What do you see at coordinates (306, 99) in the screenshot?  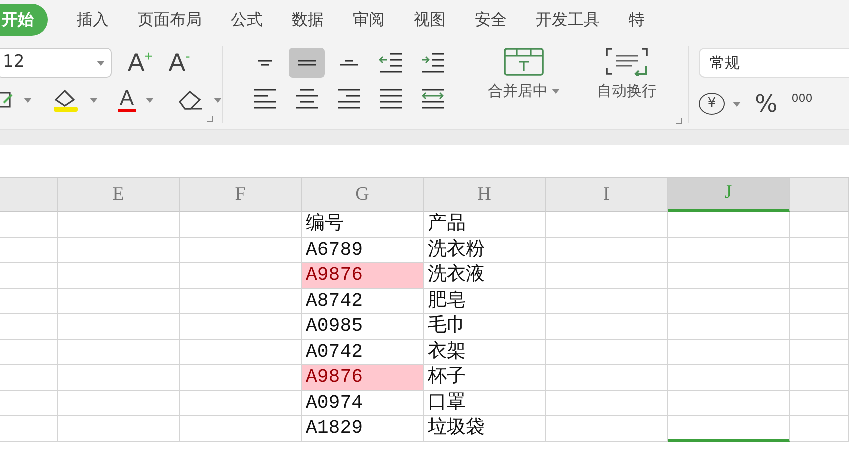 I see `align-center-icon` at bounding box center [306, 99].